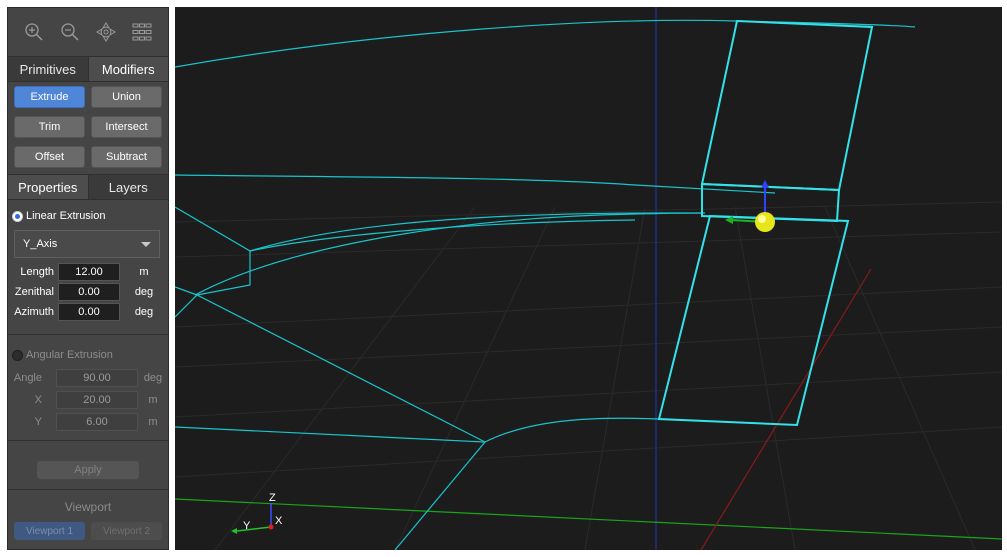 This screenshot has height=557, width=1007. I want to click on x-row: X 20.00 m, so click(88, 400).